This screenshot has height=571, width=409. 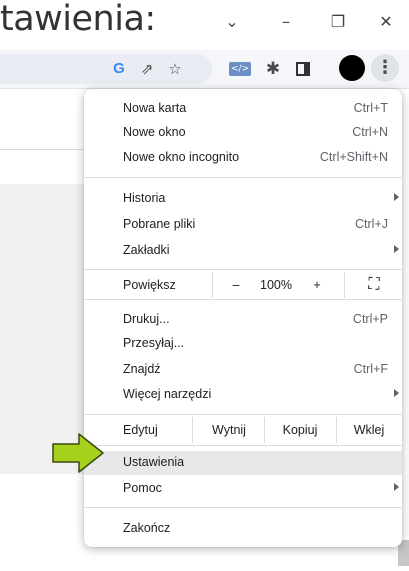 What do you see at coordinates (385, 68) in the screenshot?
I see `kebab-menu-icon: ⋮` at bounding box center [385, 68].